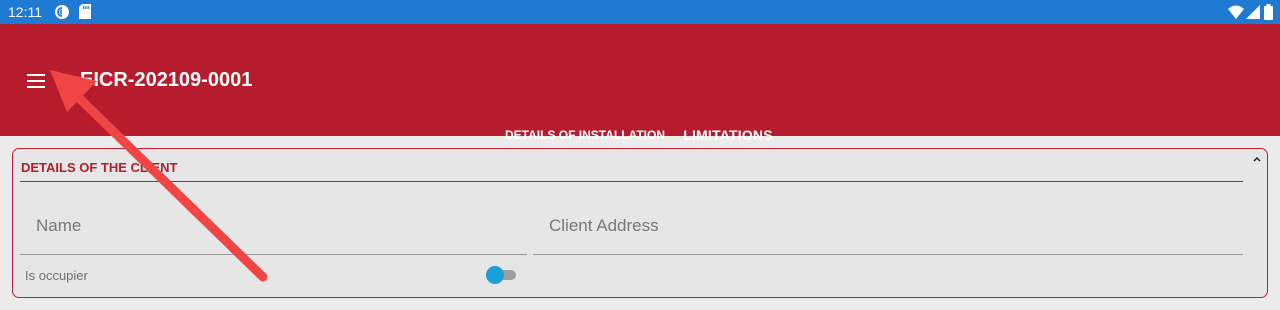  Describe the element at coordinates (495, 275) in the screenshot. I see `toggle-thumb` at that location.